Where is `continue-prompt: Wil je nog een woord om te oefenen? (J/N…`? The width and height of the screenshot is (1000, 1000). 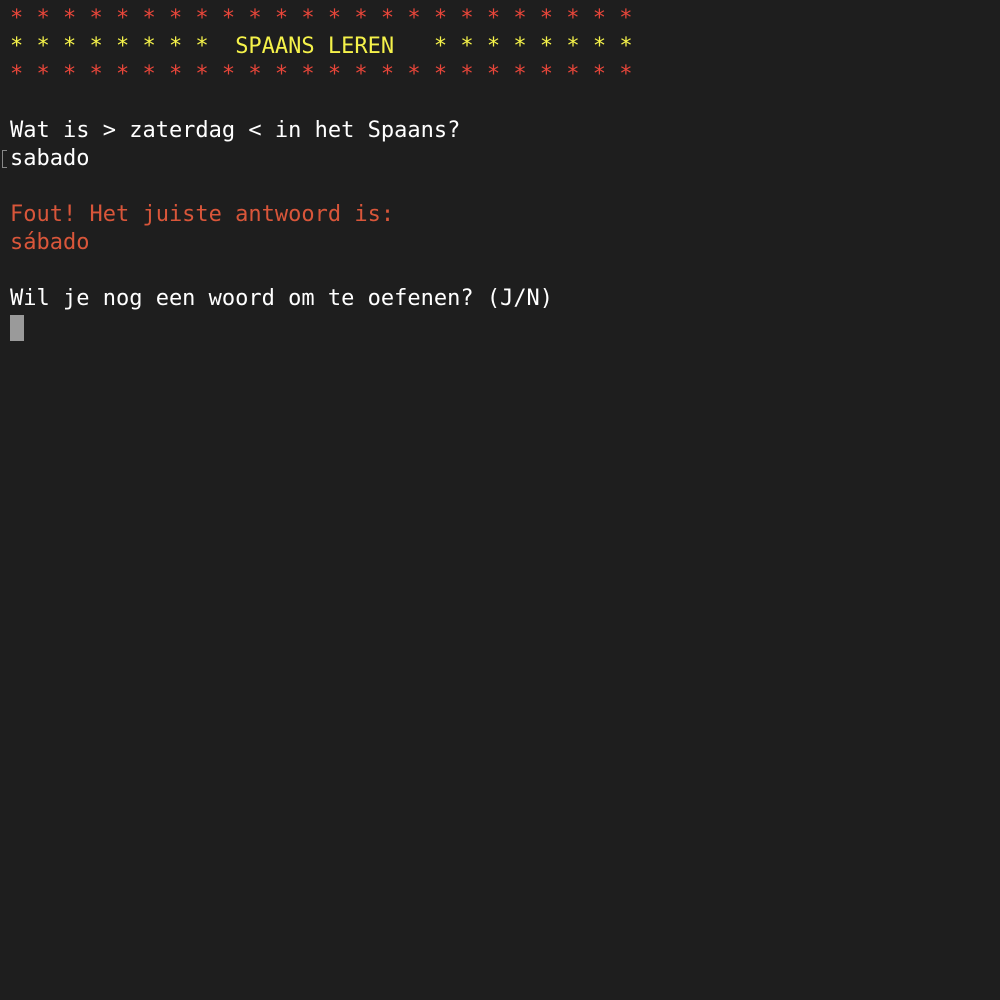 continue-prompt: Wil je nog een woord om te oefenen? (J/N… is located at coordinates (282, 298).